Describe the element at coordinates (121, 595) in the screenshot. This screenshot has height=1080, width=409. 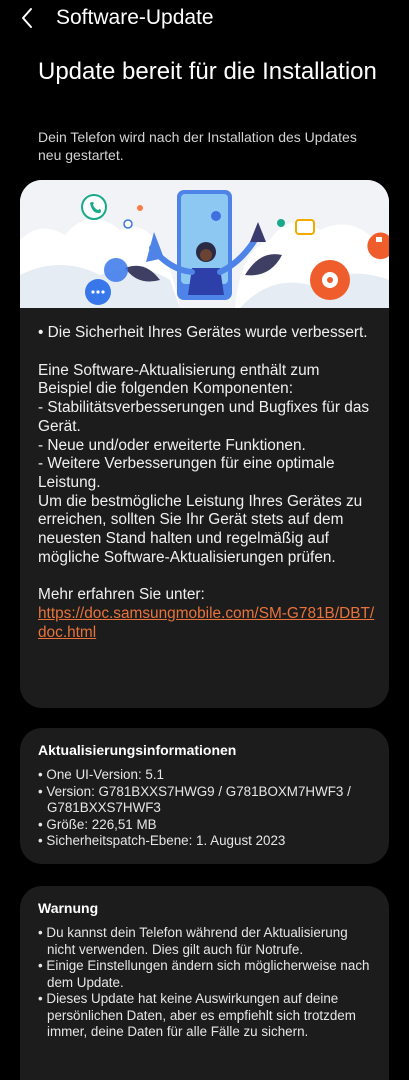
I see `more-info-label: Mehr erfahren Sie unter:` at that location.